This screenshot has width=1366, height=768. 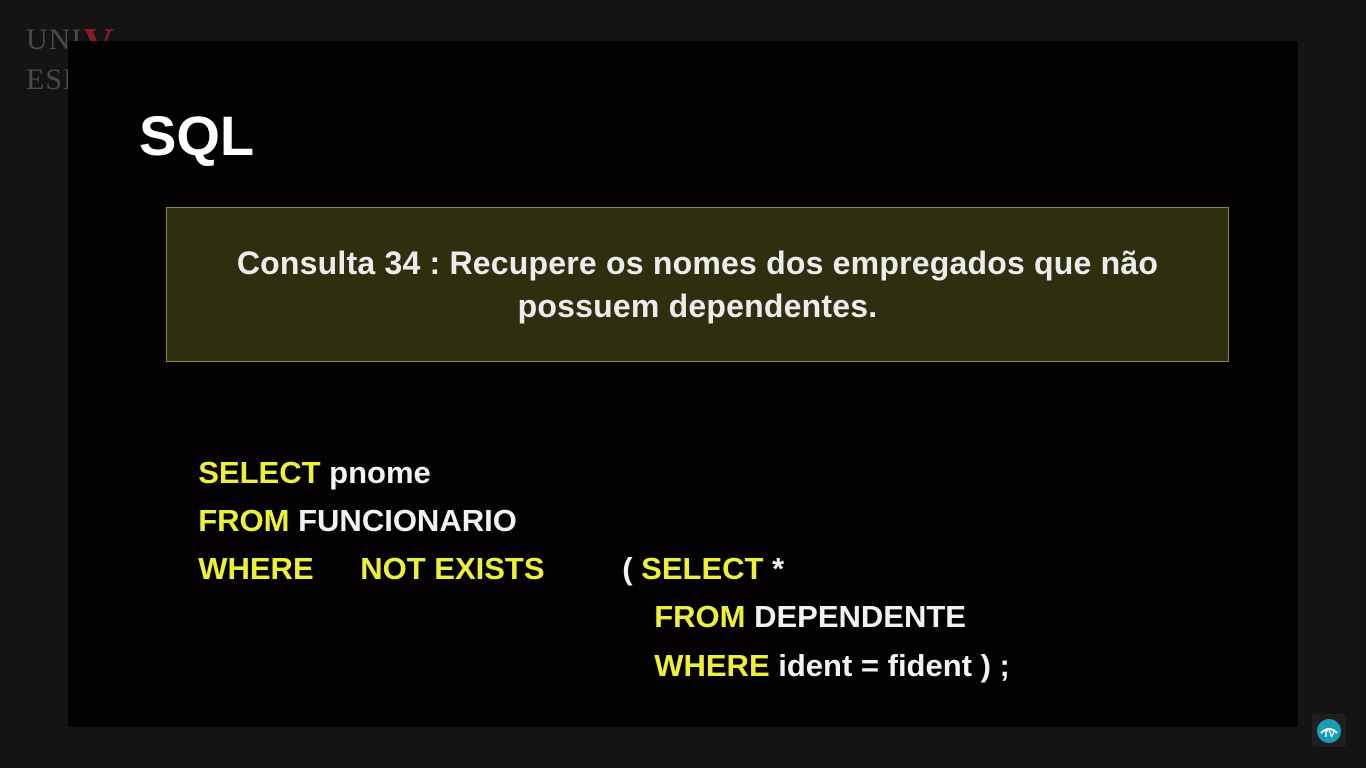 I want to click on sql-condition: ident = fident ) ;, so click(x=889, y=665).